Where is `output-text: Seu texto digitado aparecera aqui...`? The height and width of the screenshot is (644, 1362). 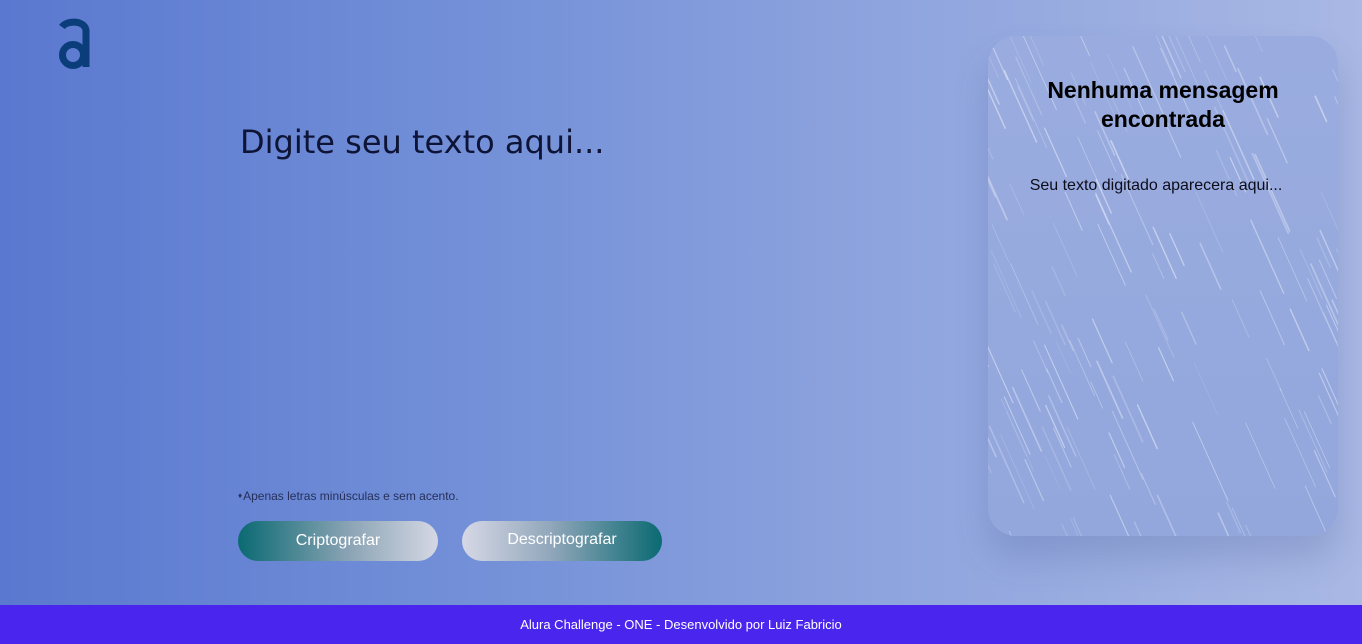
output-text: Seu texto digitado aparecera aqui... is located at coordinates (1156, 185).